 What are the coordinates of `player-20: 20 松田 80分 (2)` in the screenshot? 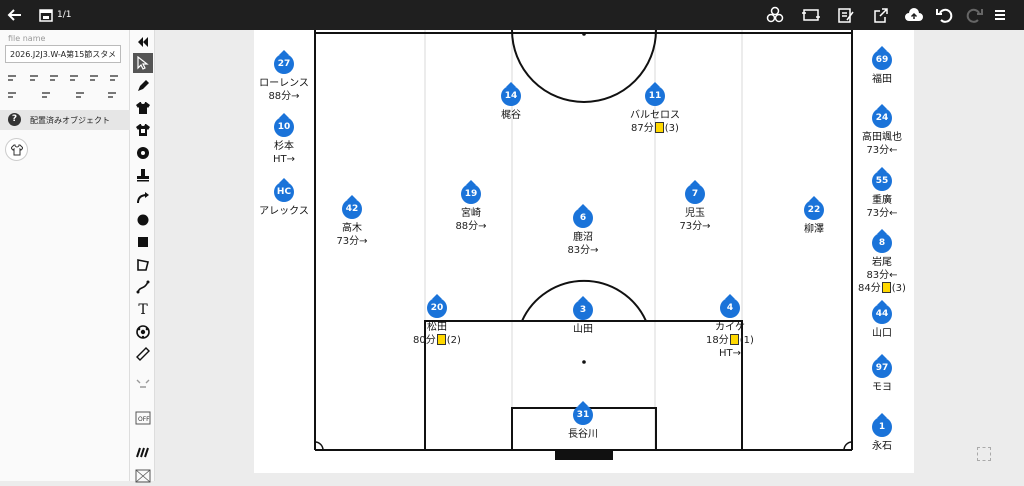 It's located at (437, 320).